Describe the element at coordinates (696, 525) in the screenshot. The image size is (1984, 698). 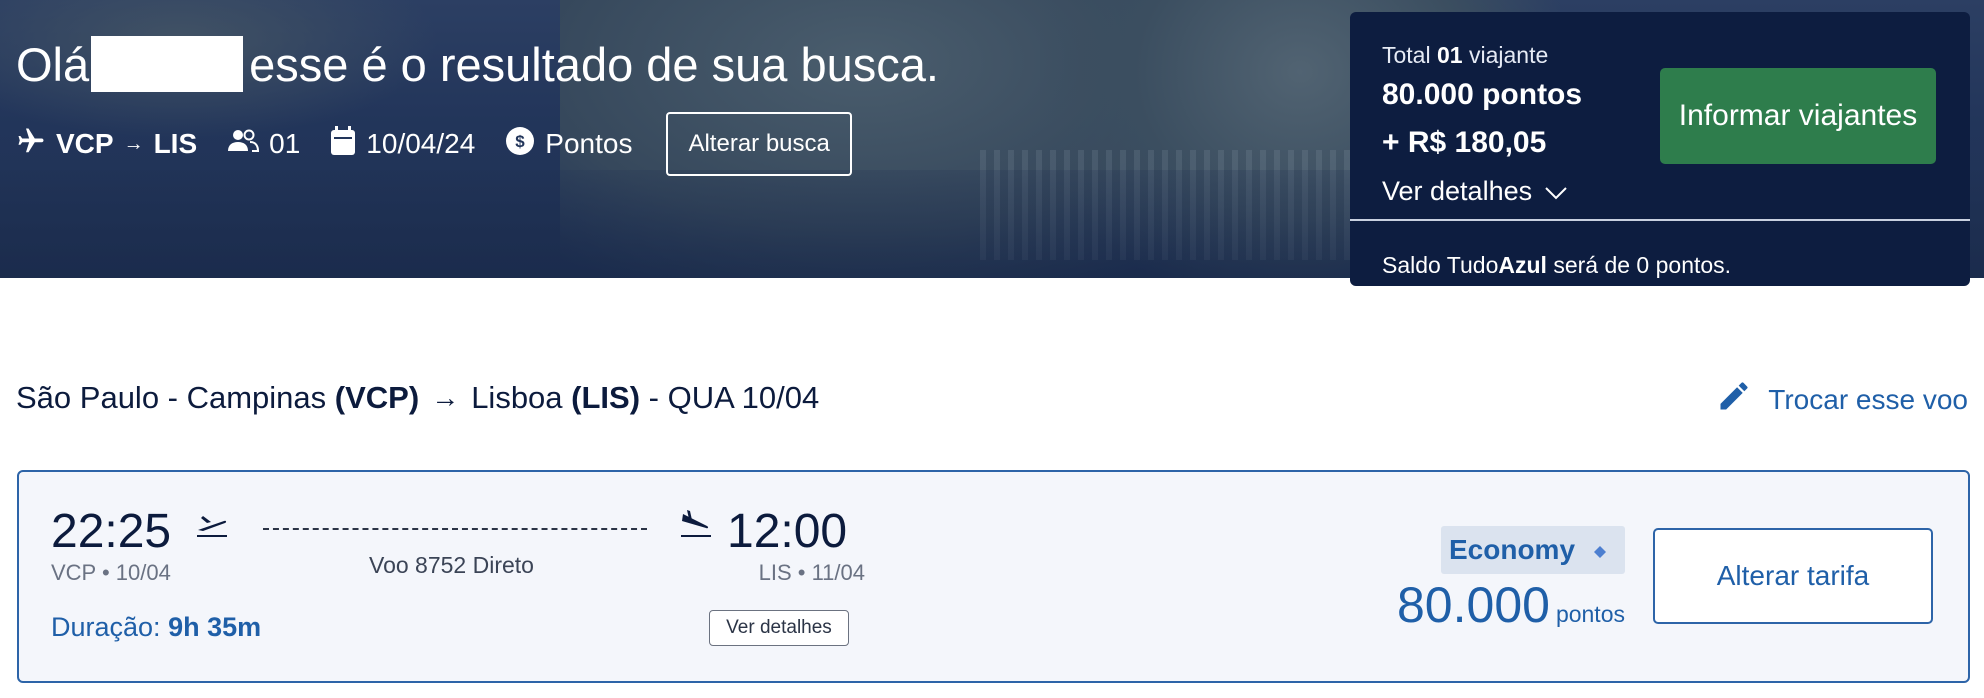
I see `landing-icon` at that location.